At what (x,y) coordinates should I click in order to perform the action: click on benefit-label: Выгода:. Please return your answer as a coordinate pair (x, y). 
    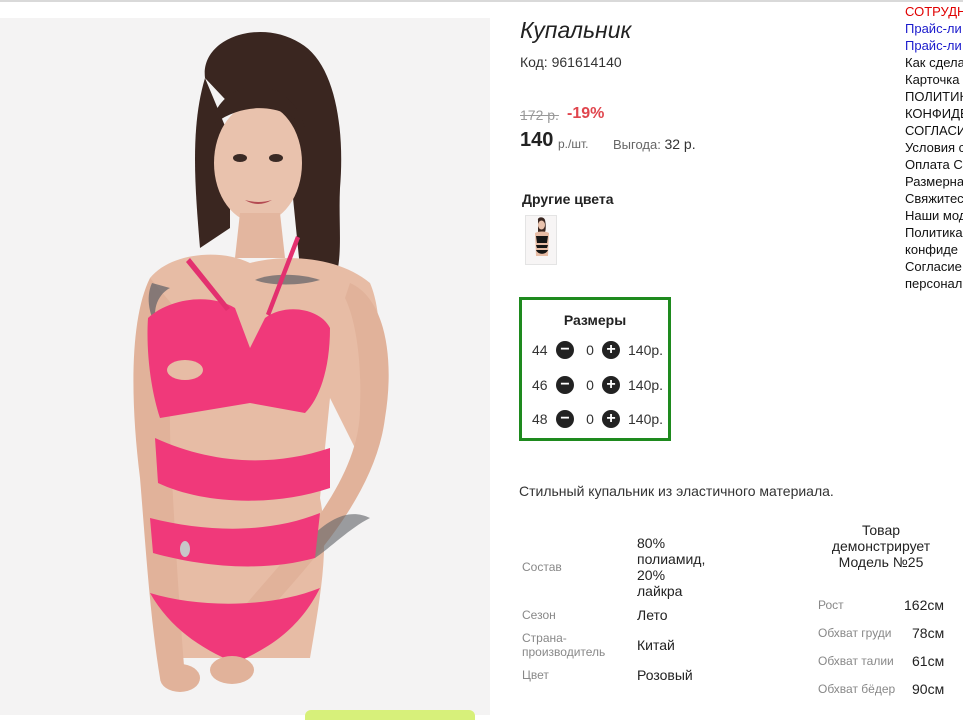
    Looking at the image, I should click on (637, 144).